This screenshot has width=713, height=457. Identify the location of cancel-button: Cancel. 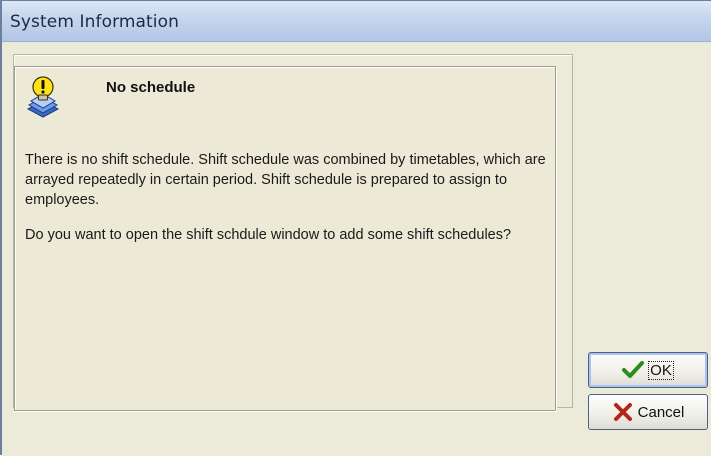
(648, 412).